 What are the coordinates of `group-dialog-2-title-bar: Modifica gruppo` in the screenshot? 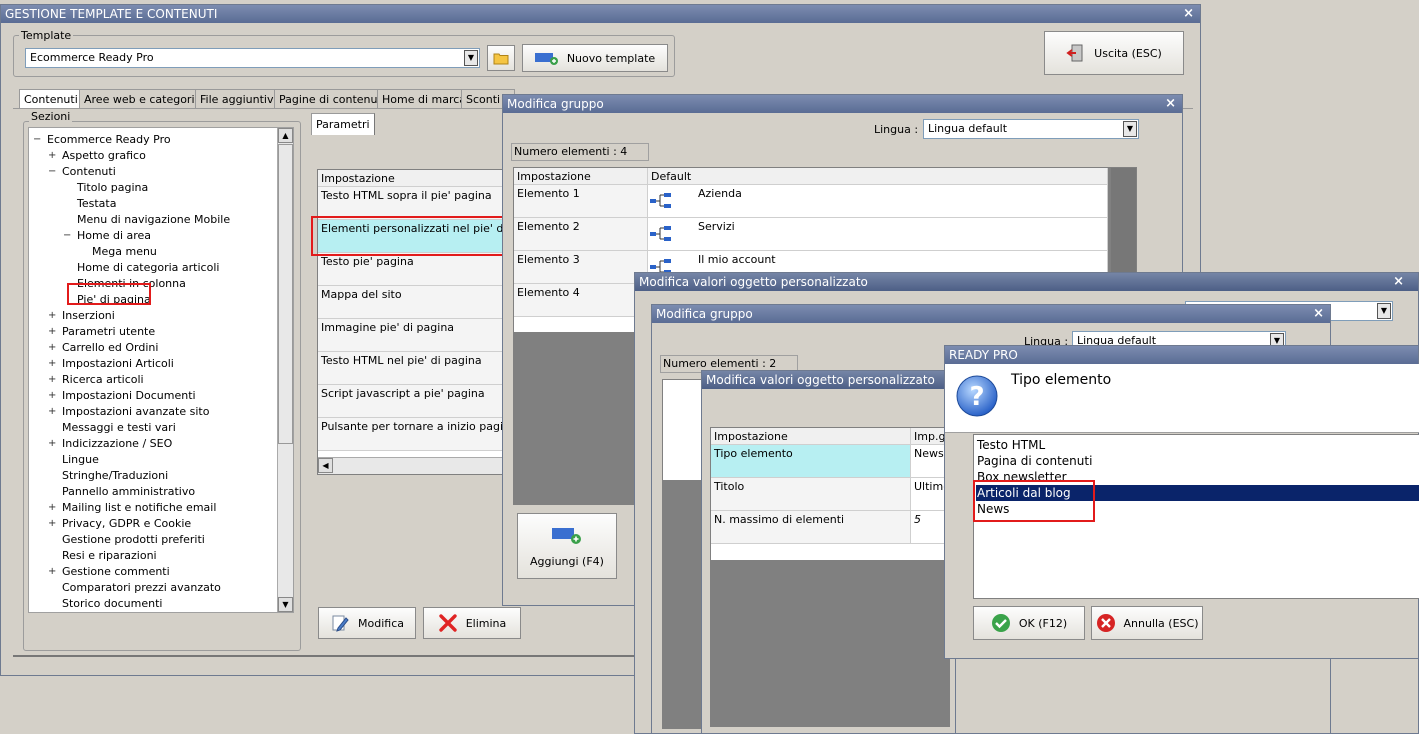 It's located at (991, 314).